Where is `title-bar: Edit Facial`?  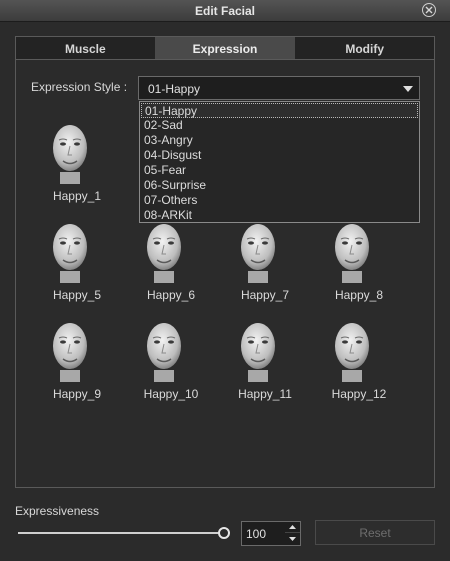 title-bar: Edit Facial is located at coordinates (225, 11).